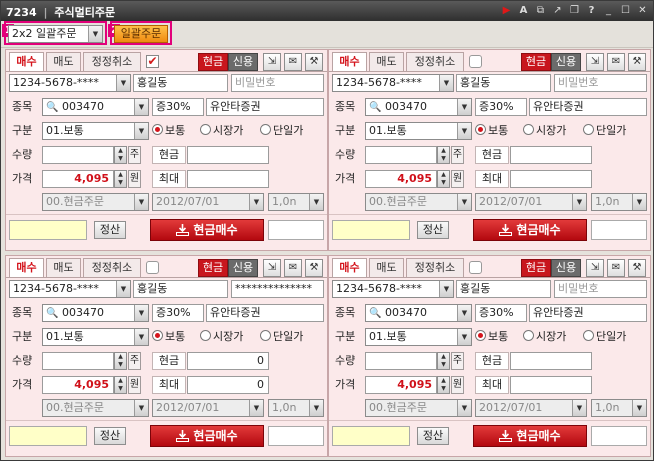  Describe the element at coordinates (642, 11) in the screenshot. I see `close-icon: ✕` at that location.